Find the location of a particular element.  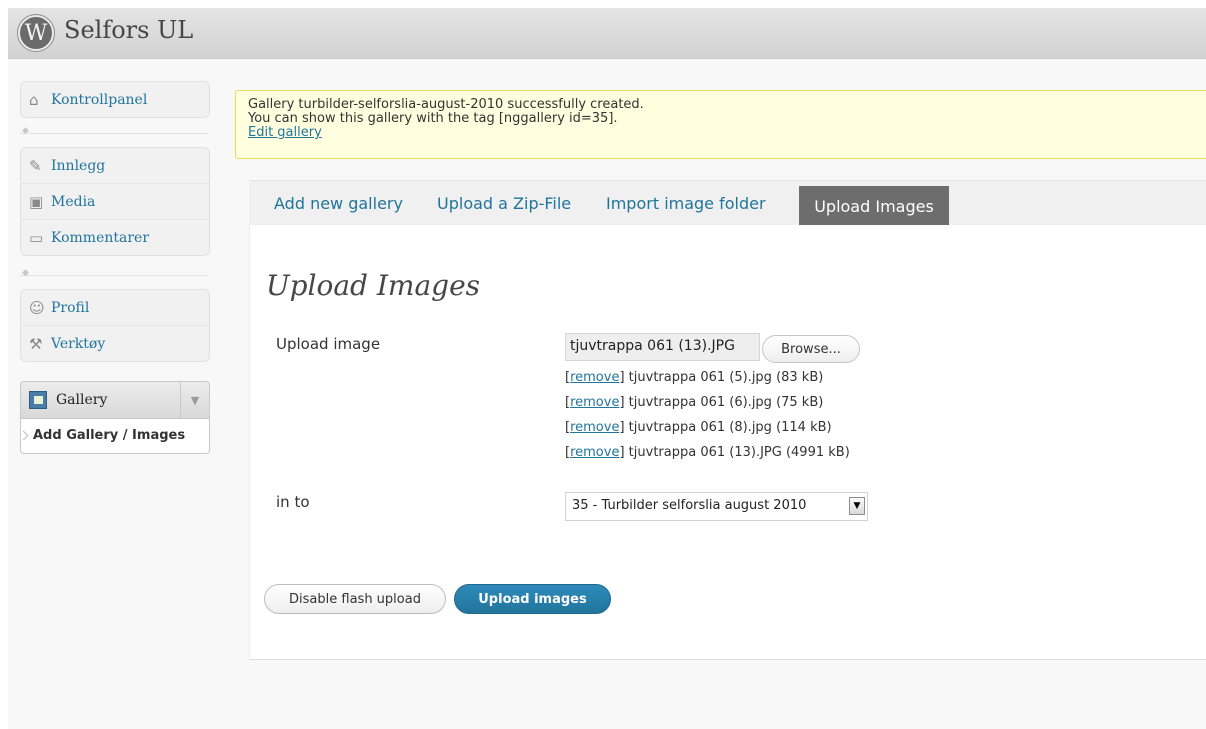

users-icon: ☺ is located at coordinates (37, 307).